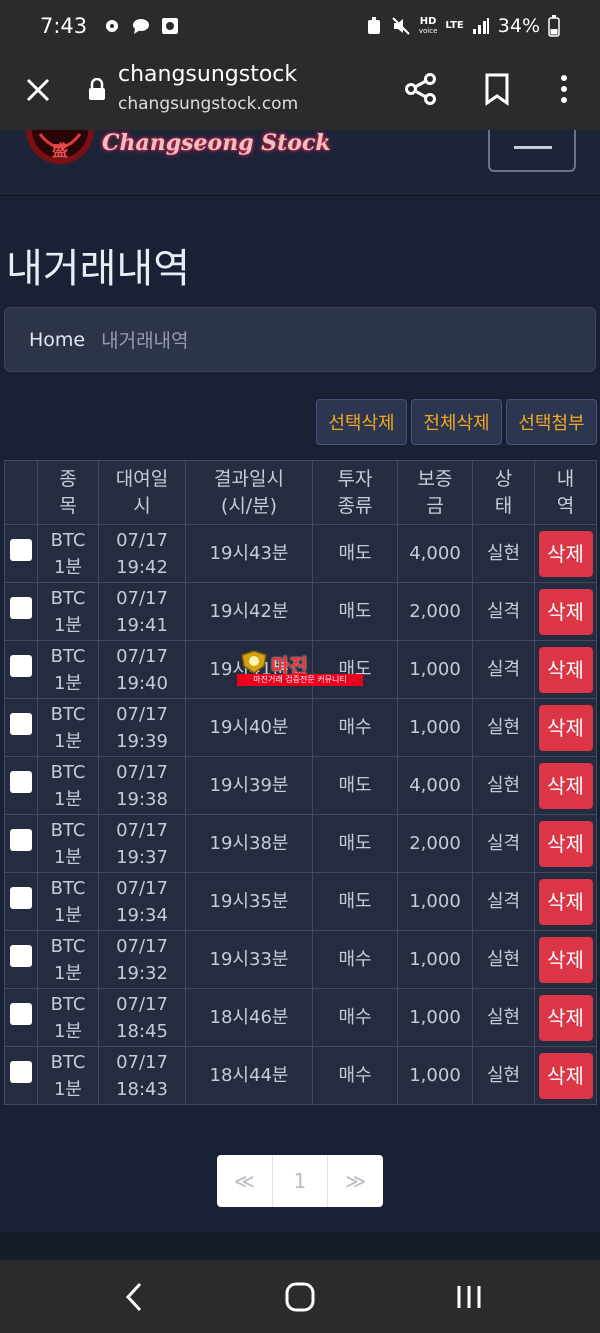  I want to click on cell-investment-type: 매수, so click(355, 959).